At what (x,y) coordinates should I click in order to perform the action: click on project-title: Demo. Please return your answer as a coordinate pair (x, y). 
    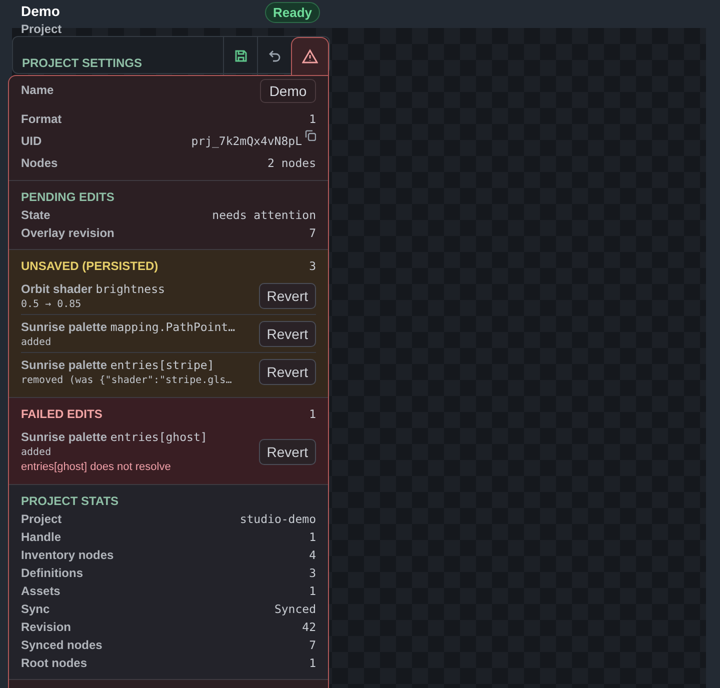
    Looking at the image, I should click on (41, 11).